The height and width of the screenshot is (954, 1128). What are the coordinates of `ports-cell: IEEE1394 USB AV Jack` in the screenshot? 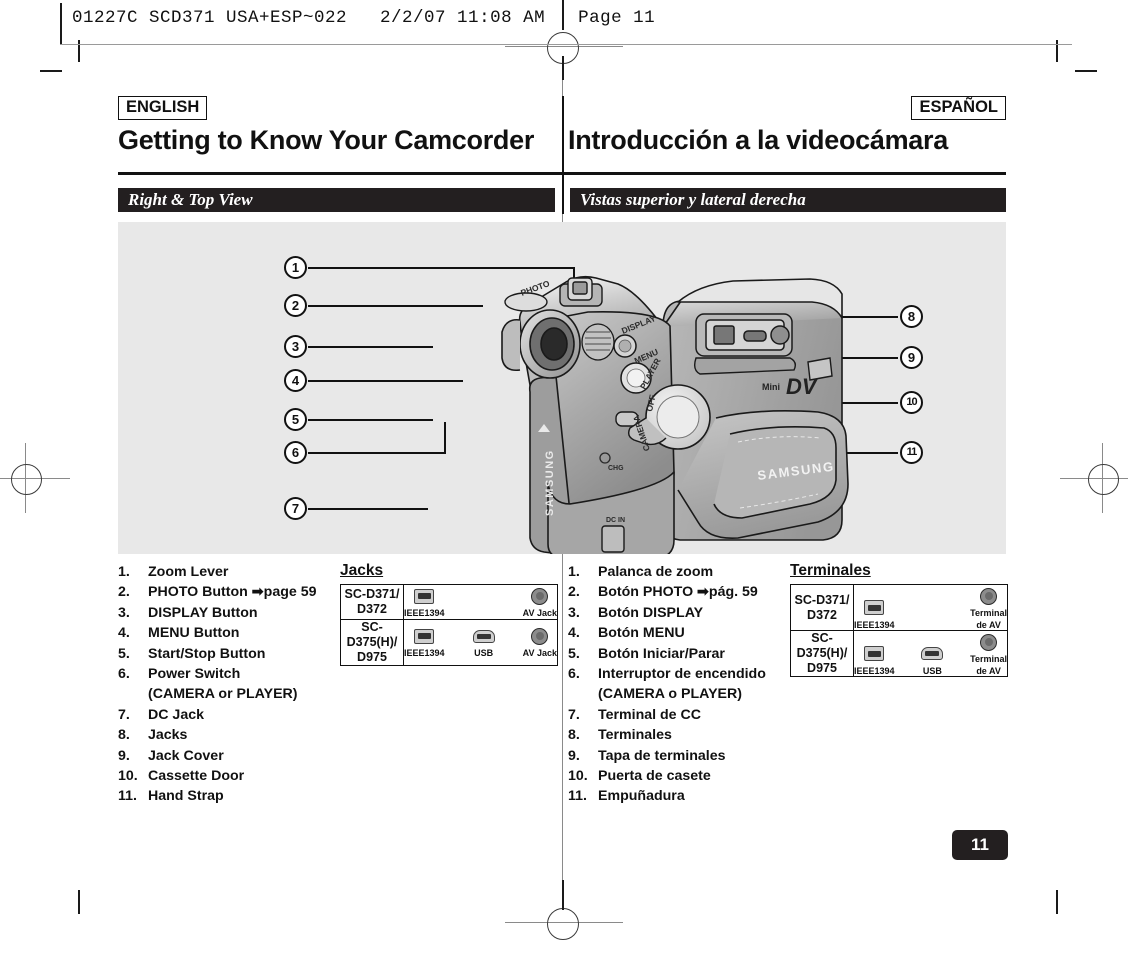 It's located at (480, 642).